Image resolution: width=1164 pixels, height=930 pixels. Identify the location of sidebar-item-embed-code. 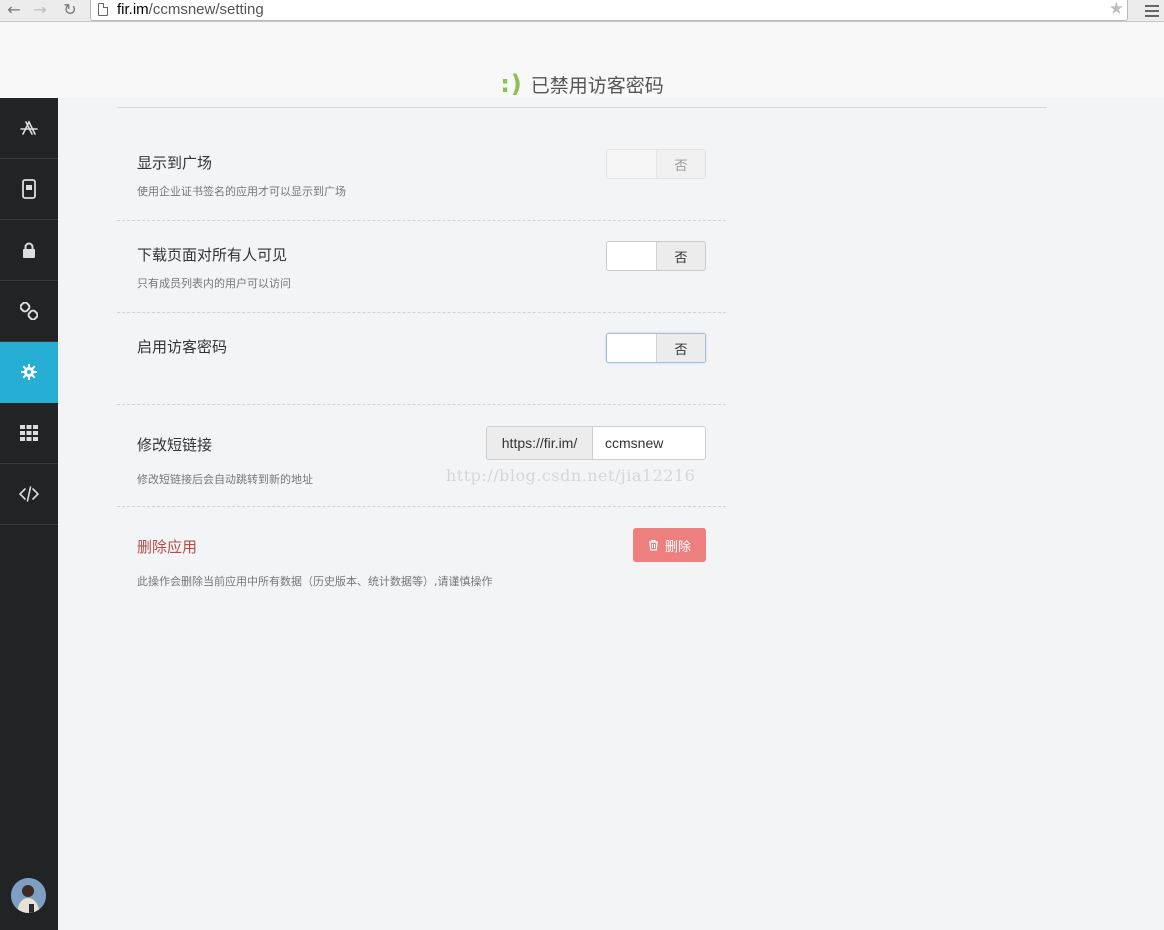
(29, 494).